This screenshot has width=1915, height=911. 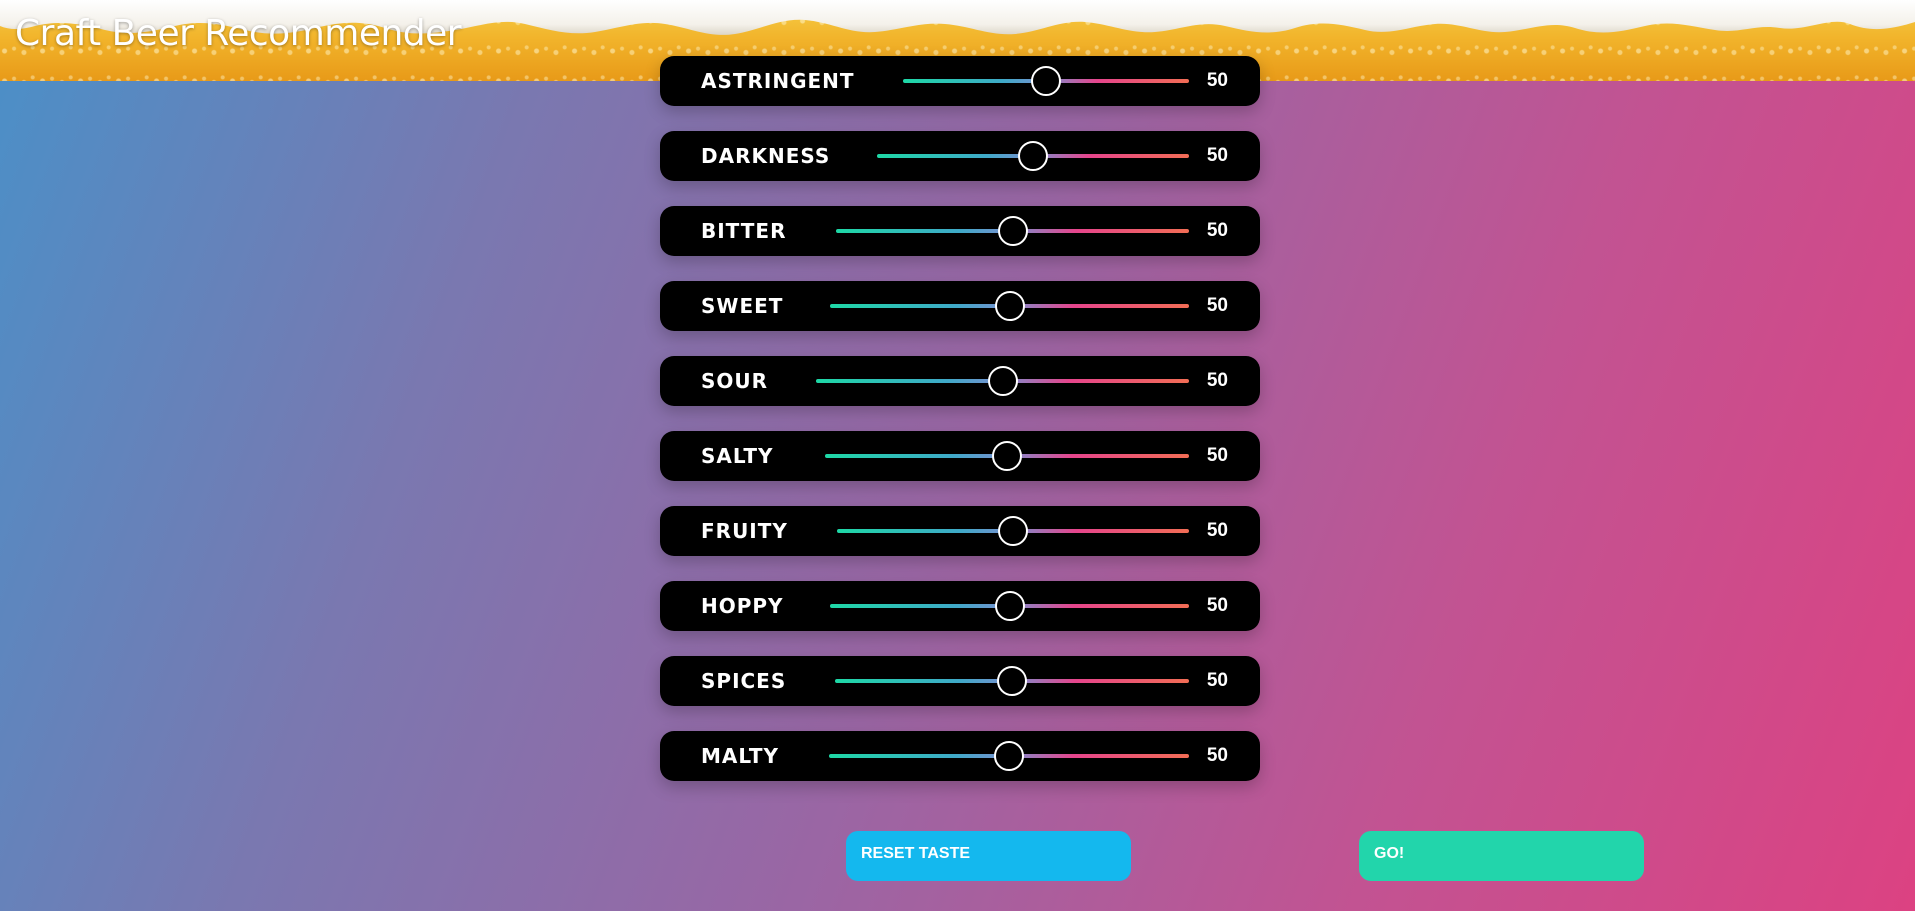 I want to click on slider-row-sour: SOUR 50, so click(x=960, y=381).